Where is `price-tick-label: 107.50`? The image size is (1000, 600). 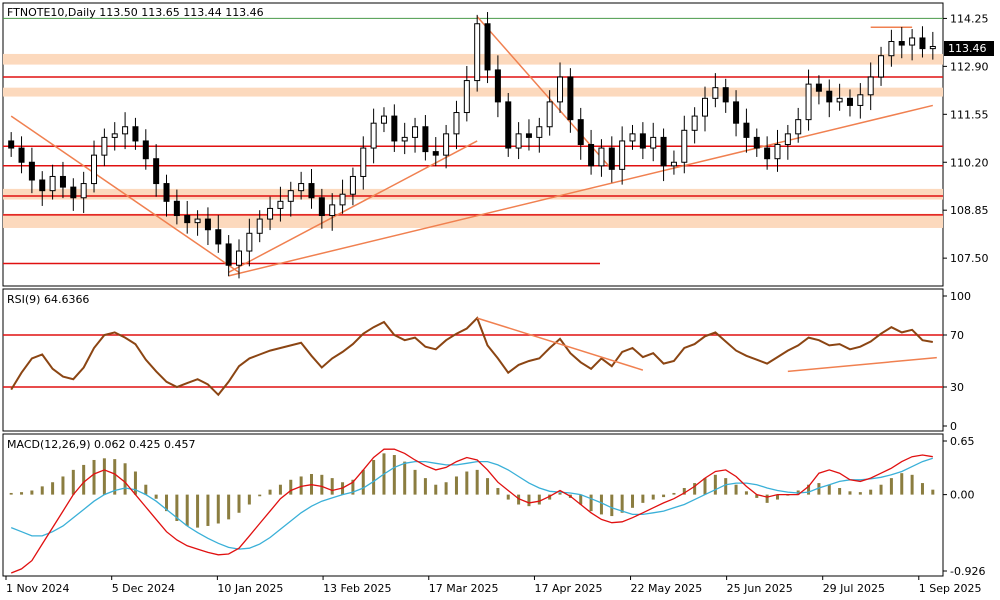
price-tick-label: 107.50 is located at coordinates (969, 258).